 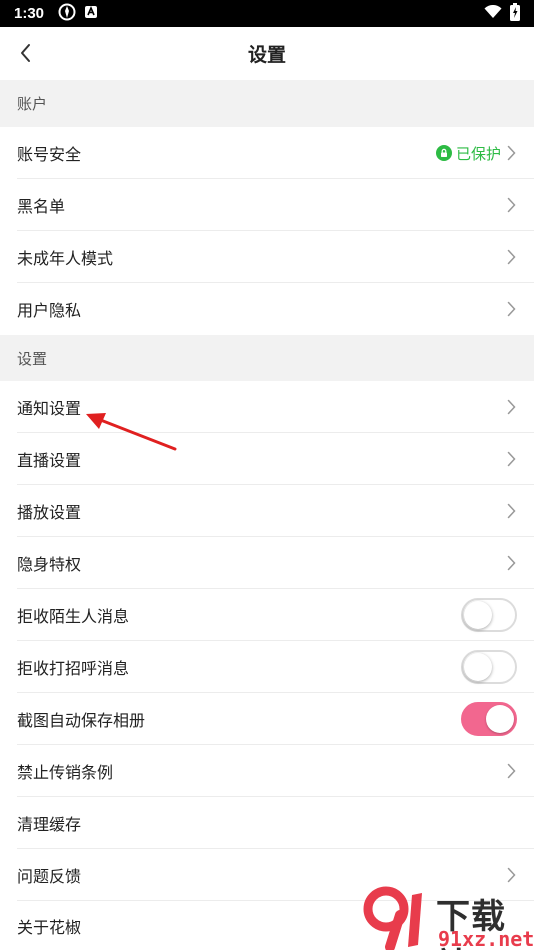 What do you see at coordinates (73, 668) in the screenshot?
I see `row-label: 拒收打招呼消息` at bounding box center [73, 668].